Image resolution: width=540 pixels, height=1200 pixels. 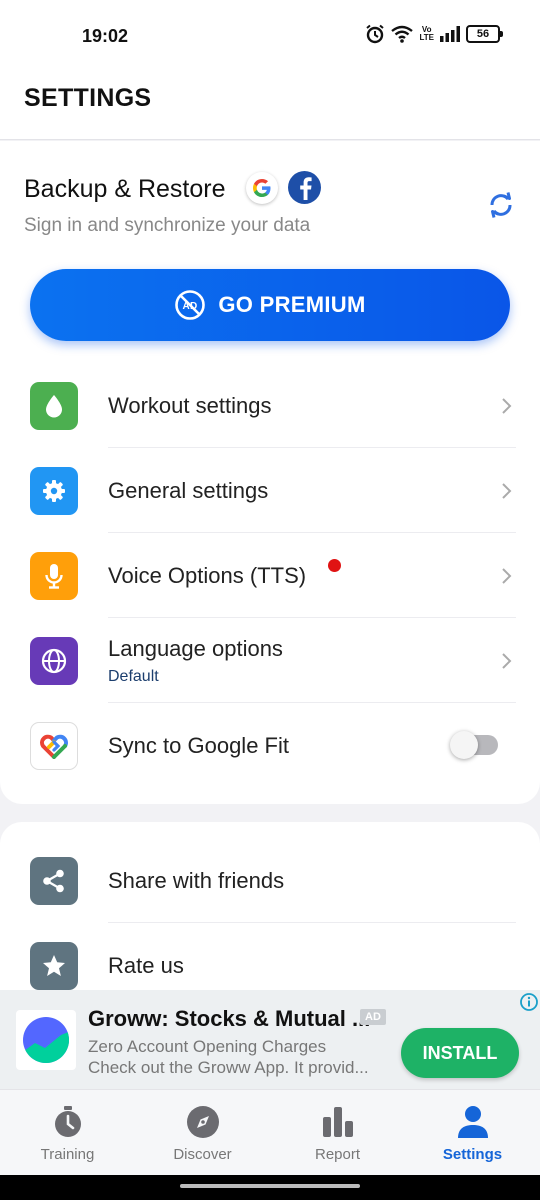 I want to click on menu-label: Sync to Google Fit, so click(x=198, y=745).